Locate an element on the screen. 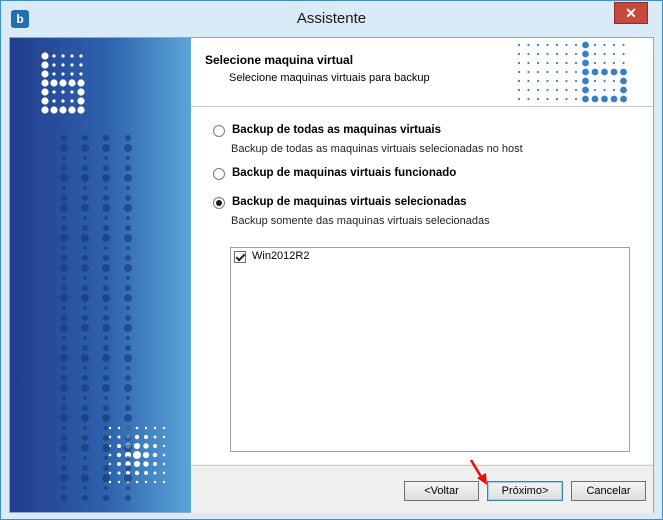  back-button: <Voltar is located at coordinates (441, 491).